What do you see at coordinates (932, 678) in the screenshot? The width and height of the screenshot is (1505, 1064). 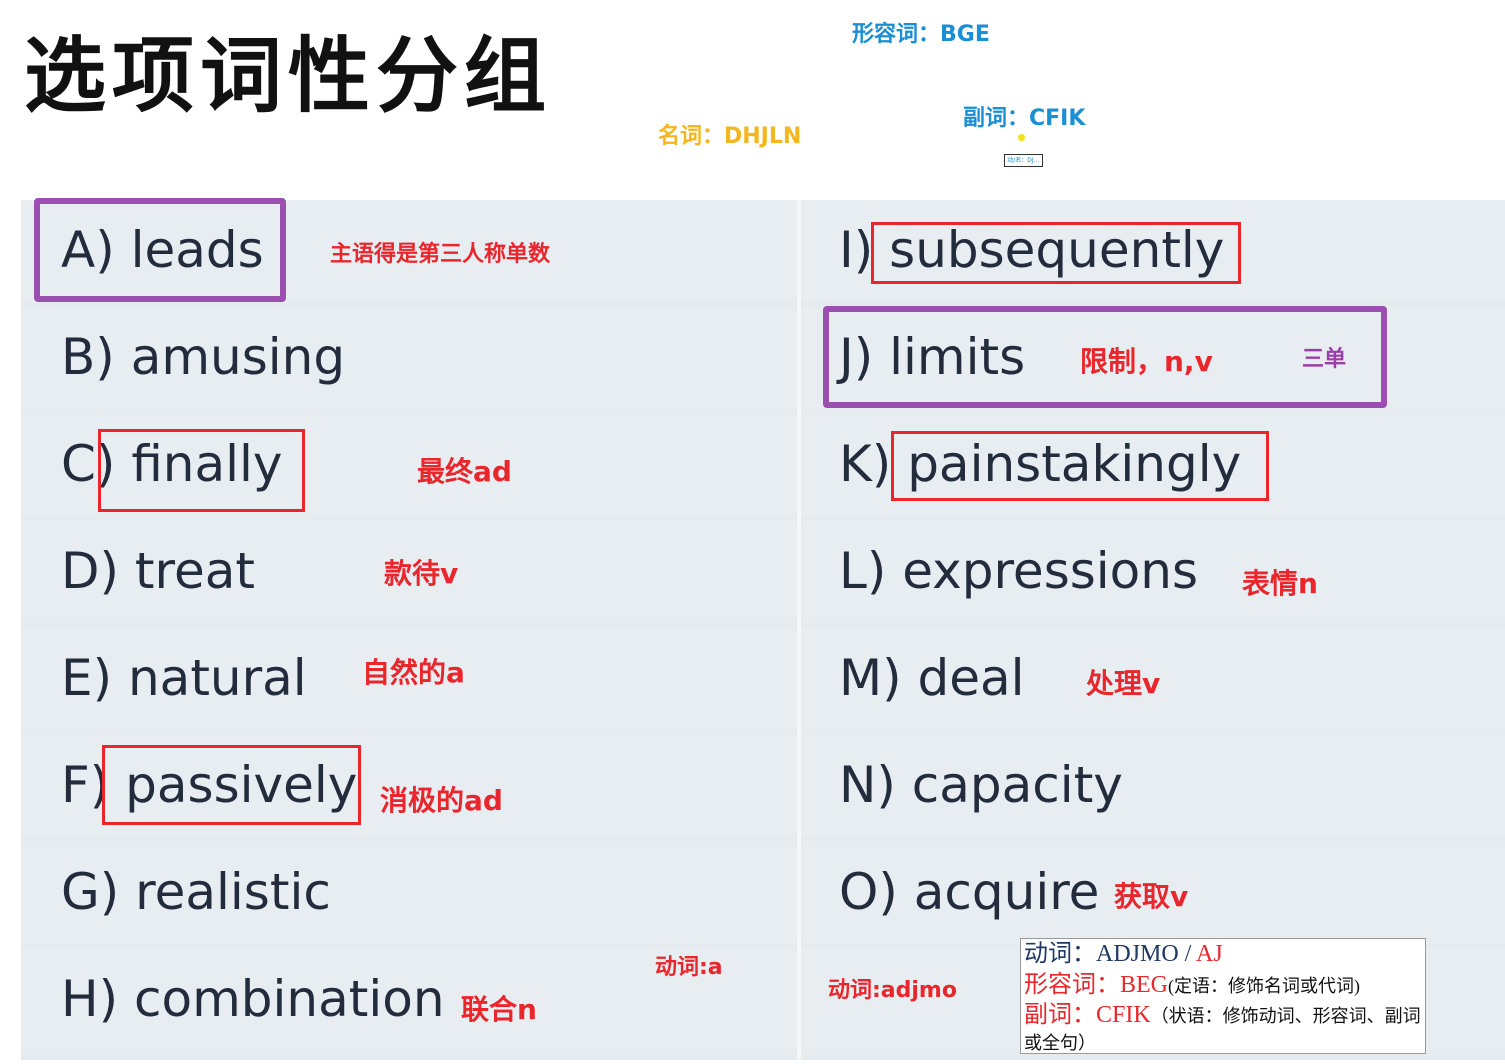 I see `option-m: M) deal` at bounding box center [932, 678].